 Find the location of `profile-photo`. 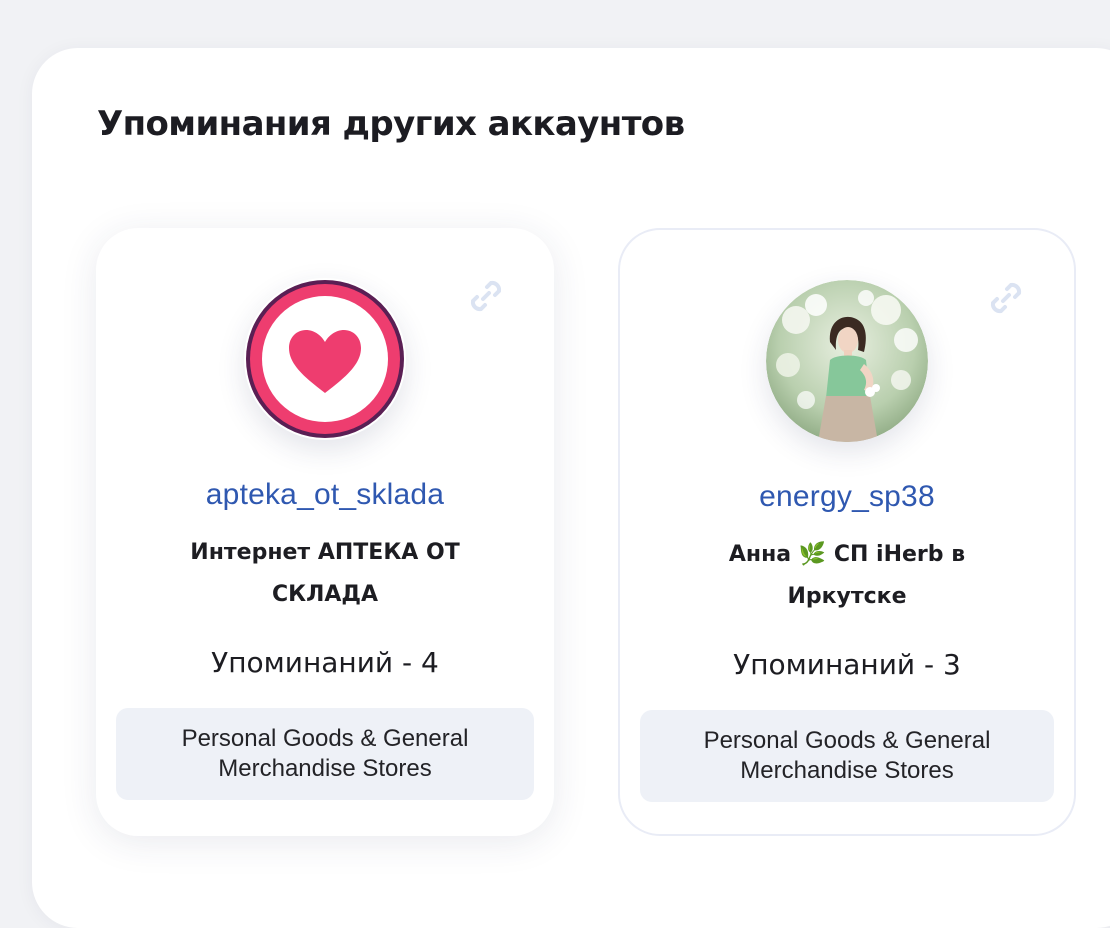

profile-photo is located at coordinates (847, 361).